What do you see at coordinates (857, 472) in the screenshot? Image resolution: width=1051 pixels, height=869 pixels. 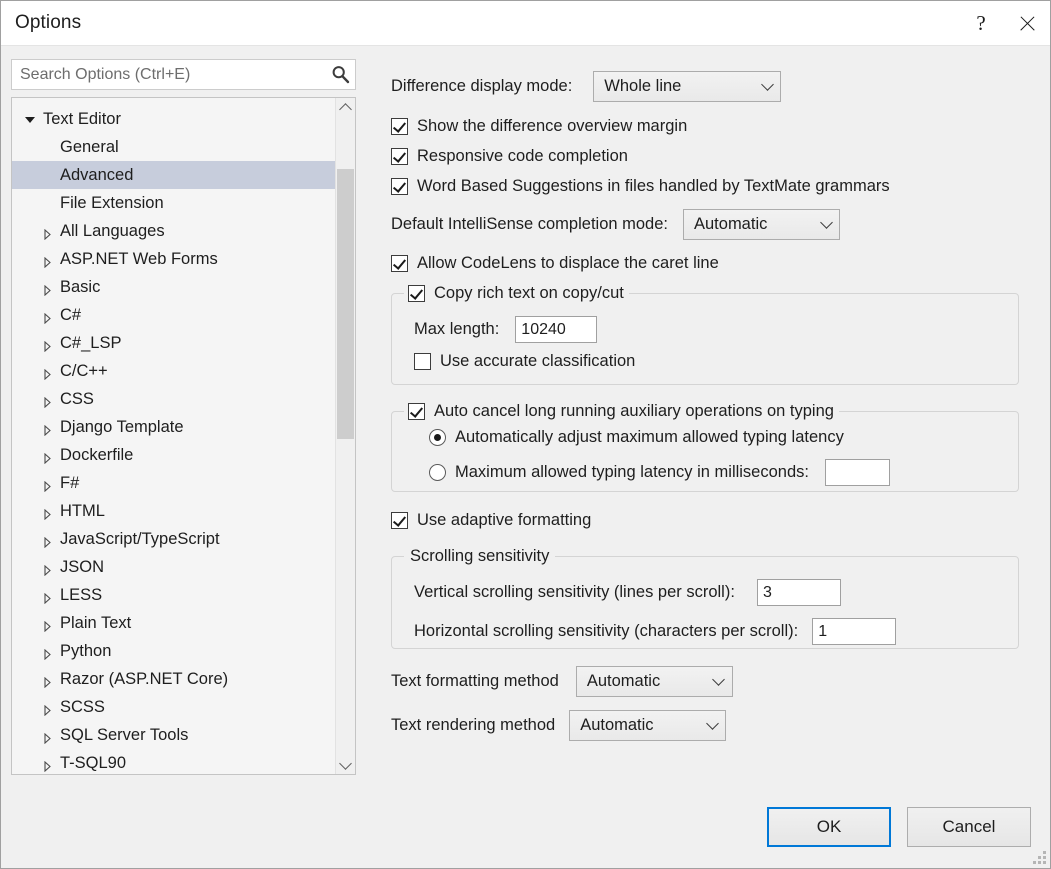 I see `max-latency-input` at bounding box center [857, 472].